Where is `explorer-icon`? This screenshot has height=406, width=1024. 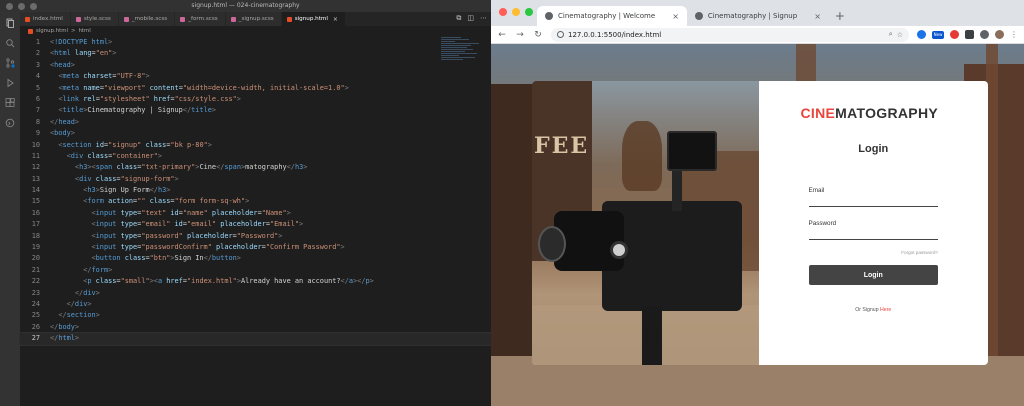 explorer-icon is located at coordinates (10, 23).